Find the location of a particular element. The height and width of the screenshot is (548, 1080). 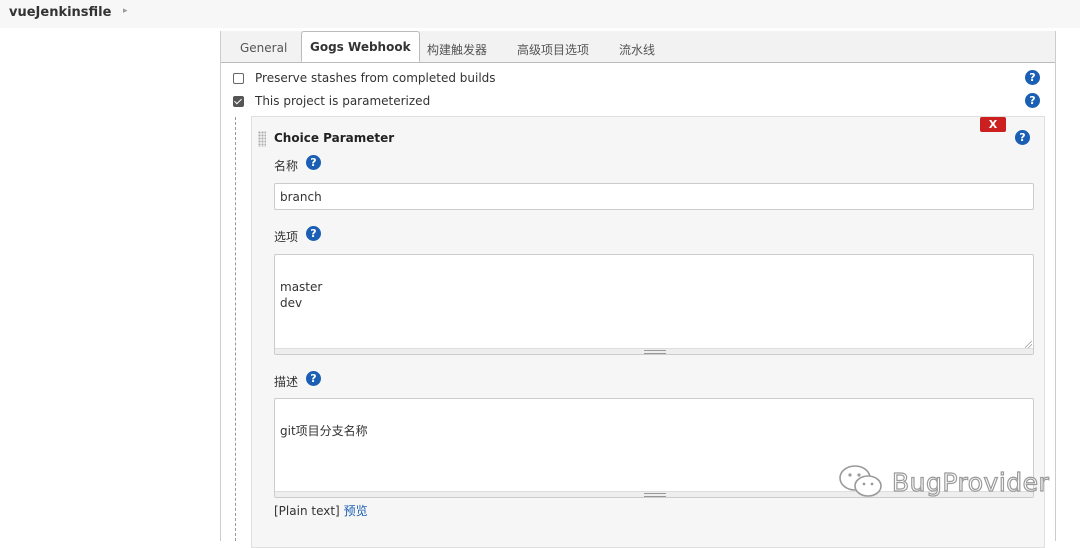

tab-pipeline: 流水线 is located at coordinates (637, 49).